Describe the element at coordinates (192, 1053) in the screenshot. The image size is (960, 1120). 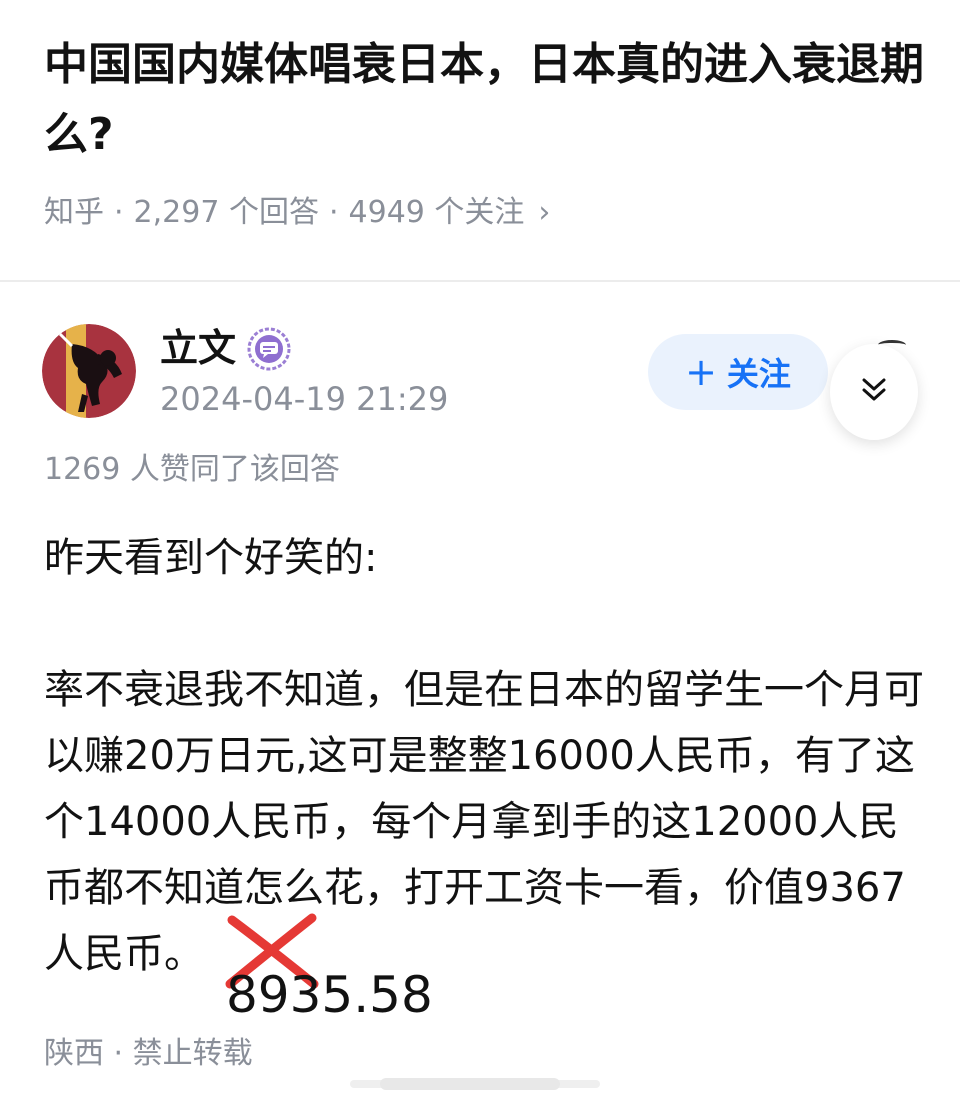
I see `repost-policy-label: 禁止转载` at that location.